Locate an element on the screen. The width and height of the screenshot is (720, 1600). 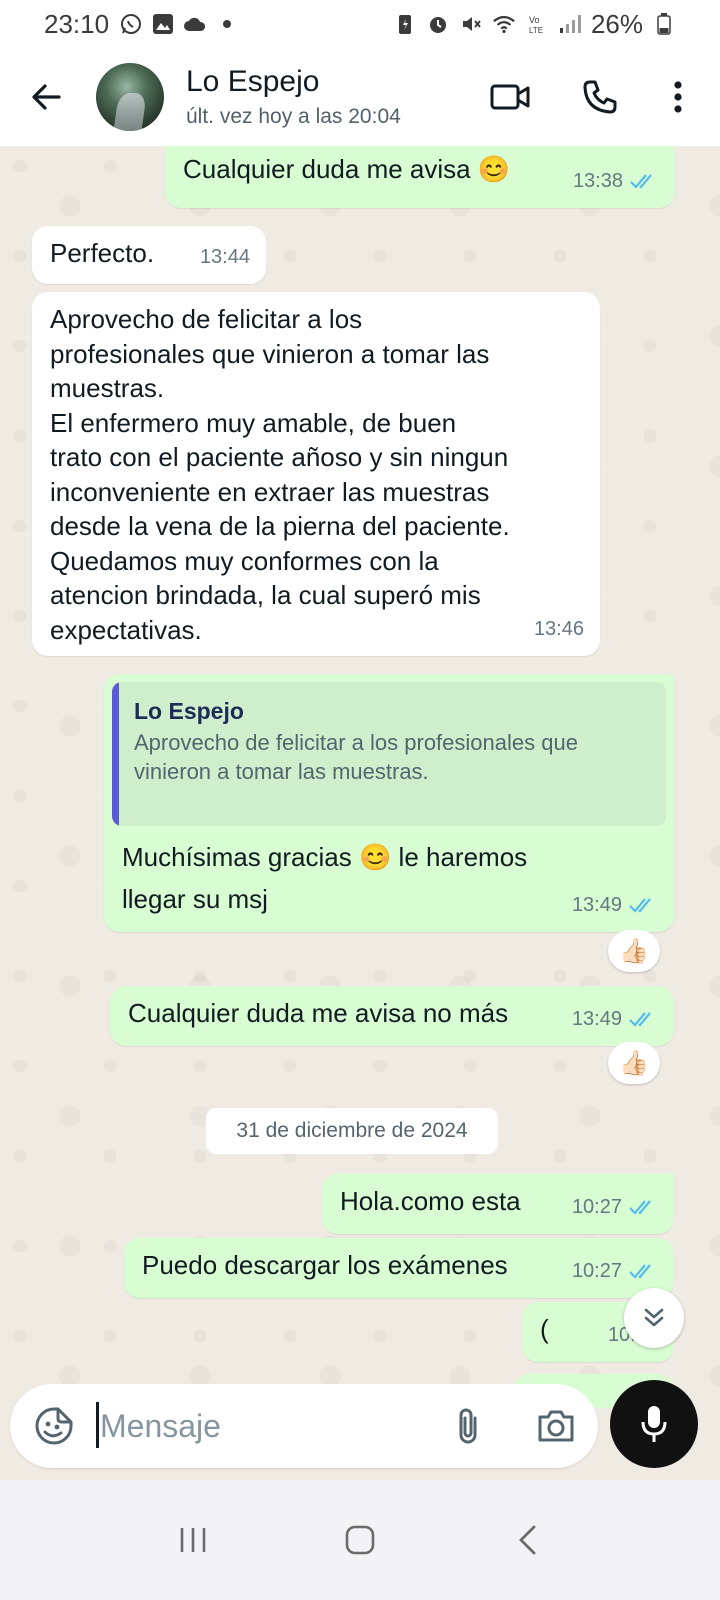
camera-button is located at coordinates (556, 1426).